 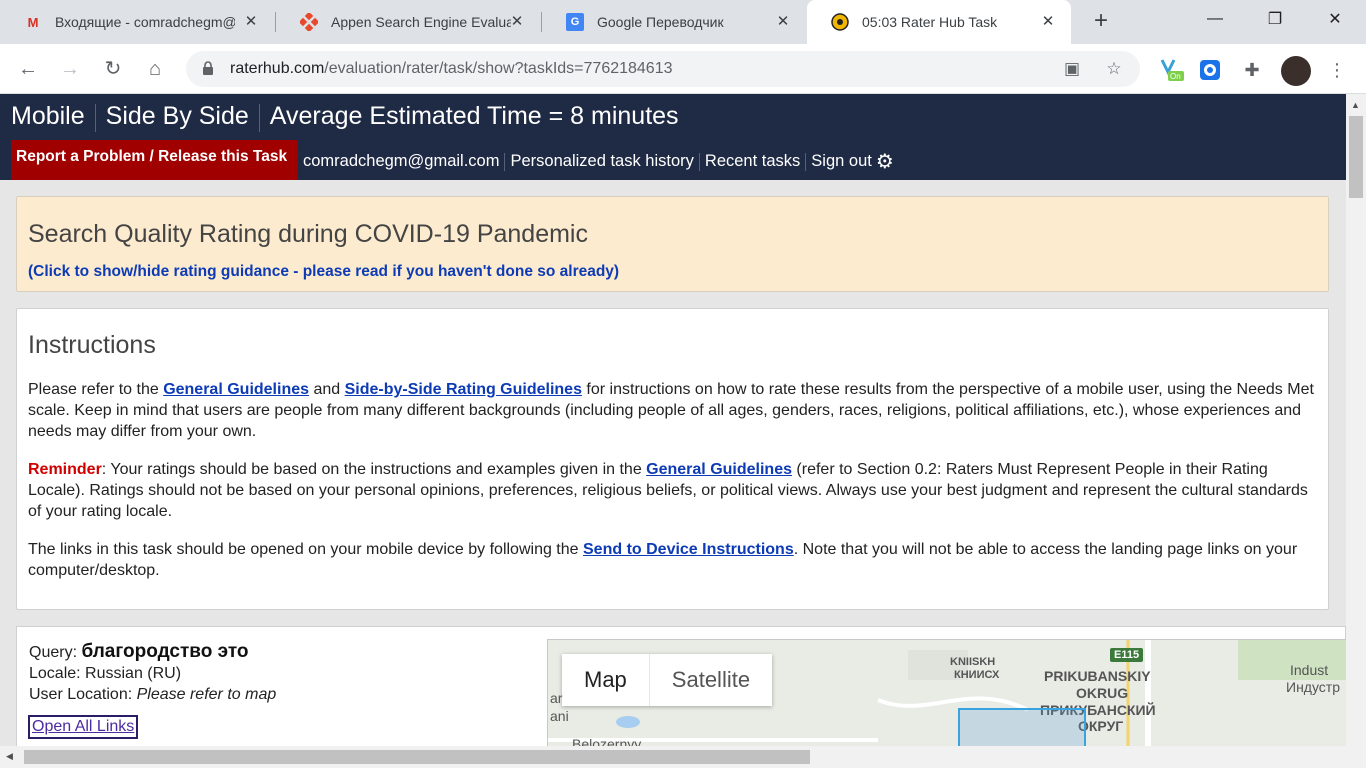 What do you see at coordinates (1097, 676) in the screenshot?
I see `map-label: PRIKUBANSKIY` at bounding box center [1097, 676].